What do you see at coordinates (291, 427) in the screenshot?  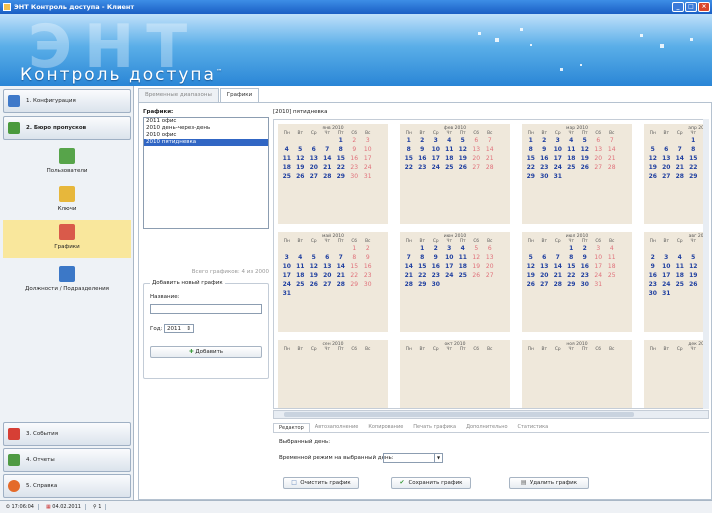 I see `editor-tab: Редактор` at bounding box center [291, 427].